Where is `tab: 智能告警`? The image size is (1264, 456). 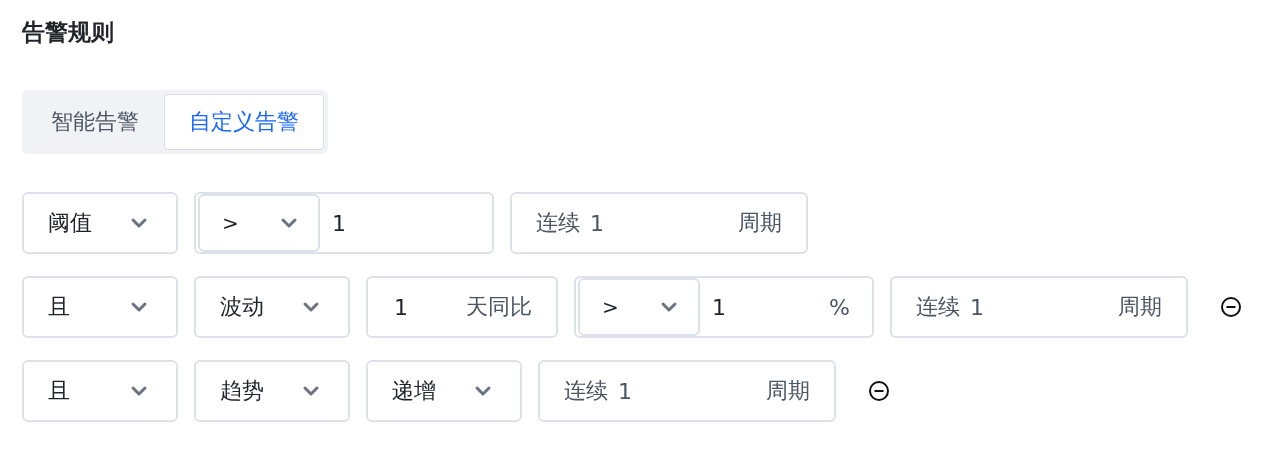
tab: 智能告警 is located at coordinates (95, 122).